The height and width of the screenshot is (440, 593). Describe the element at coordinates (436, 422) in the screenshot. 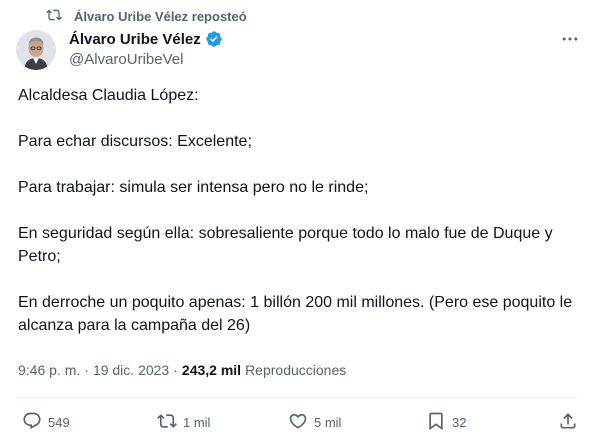

I see `bookmark-icon` at that location.